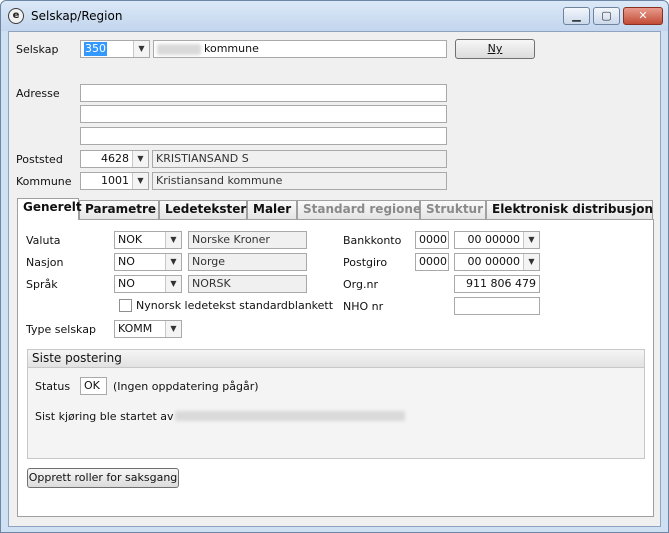 This screenshot has height=533, width=669. Describe the element at coordinates (49, 209) in the screenshot. I see `tab-generelt: Generelt` at that location.